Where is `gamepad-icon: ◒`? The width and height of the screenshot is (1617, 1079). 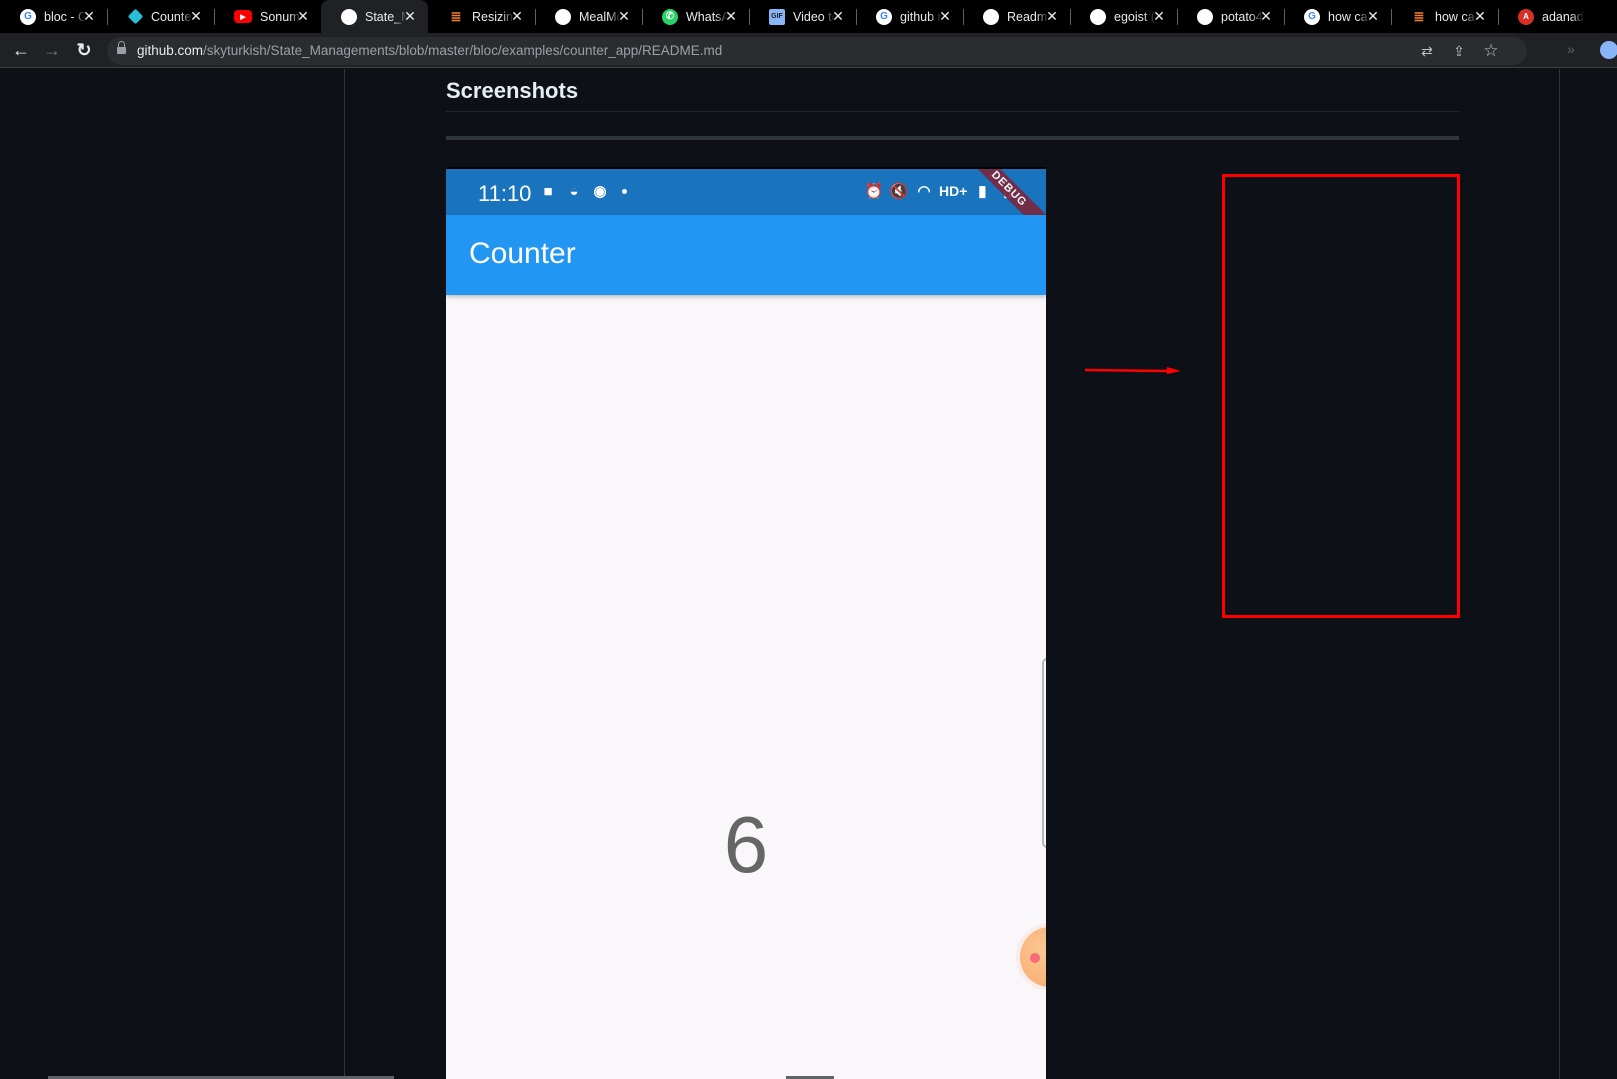 gamepad-icon: ◒ is located at coordinates (574, 191).